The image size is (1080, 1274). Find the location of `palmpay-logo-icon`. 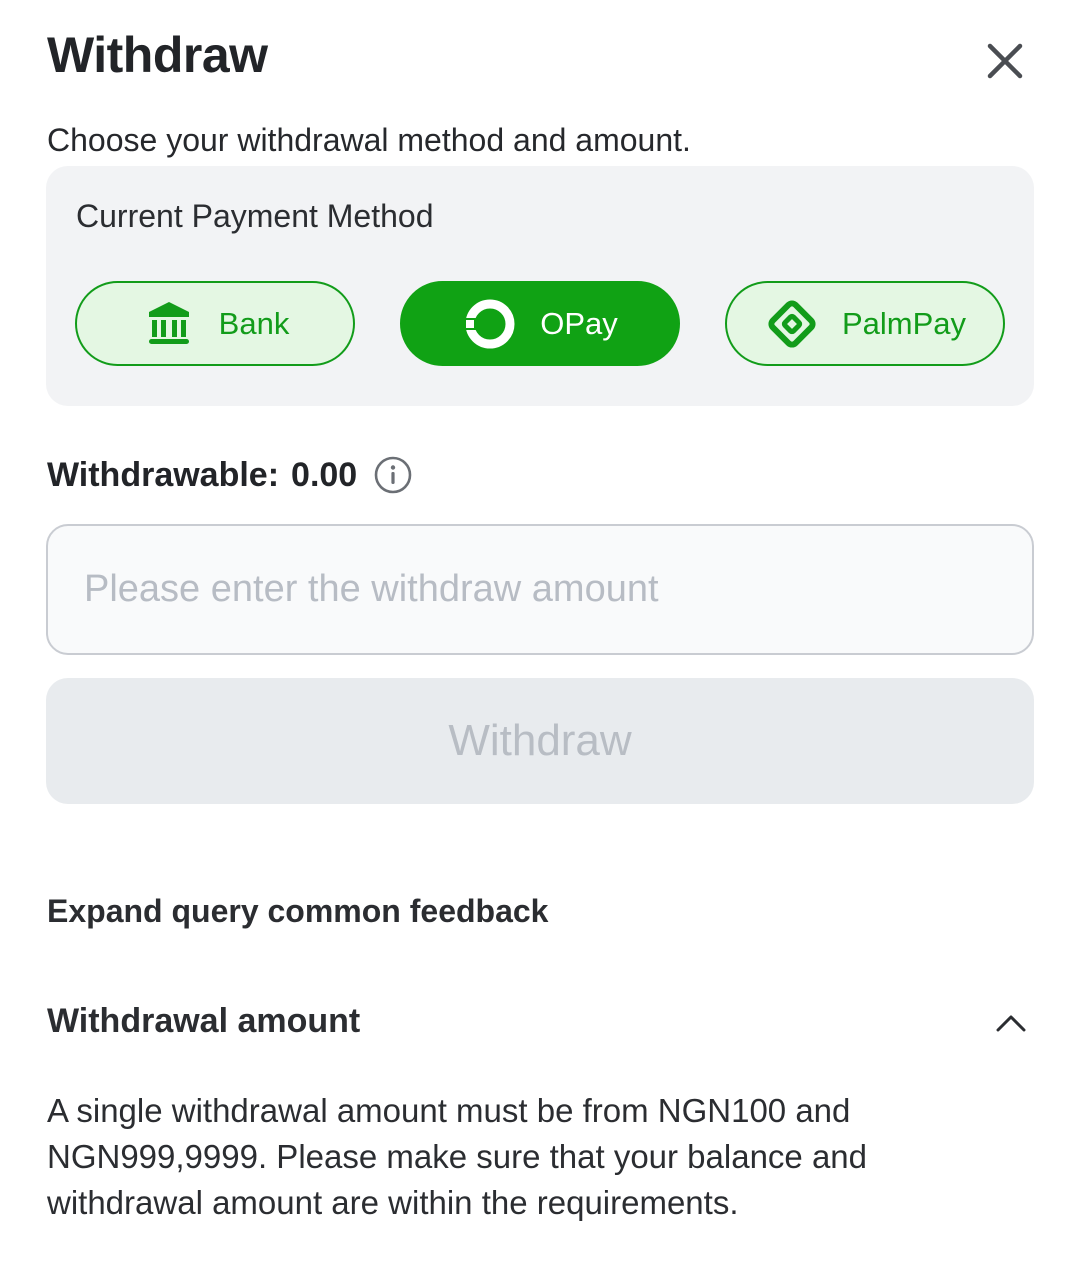

palmpay-logo-icon is located at coordinates (792, 324).